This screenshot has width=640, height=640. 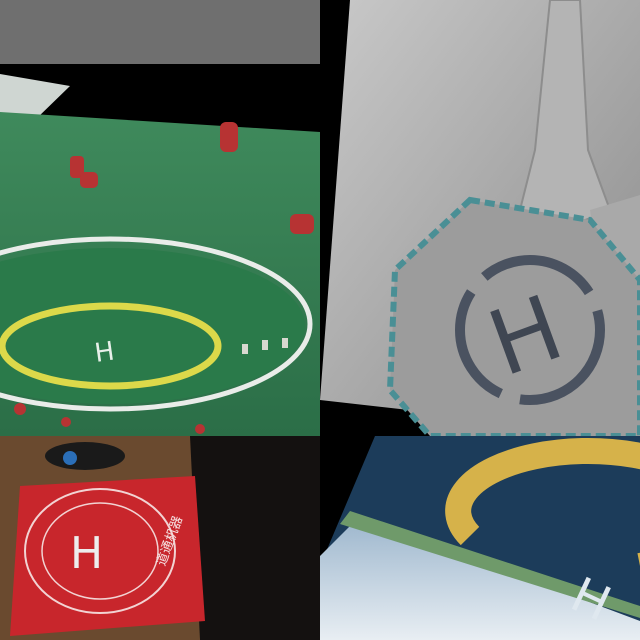 I want to click on top-gray-bar, so click(x=160, y=32).